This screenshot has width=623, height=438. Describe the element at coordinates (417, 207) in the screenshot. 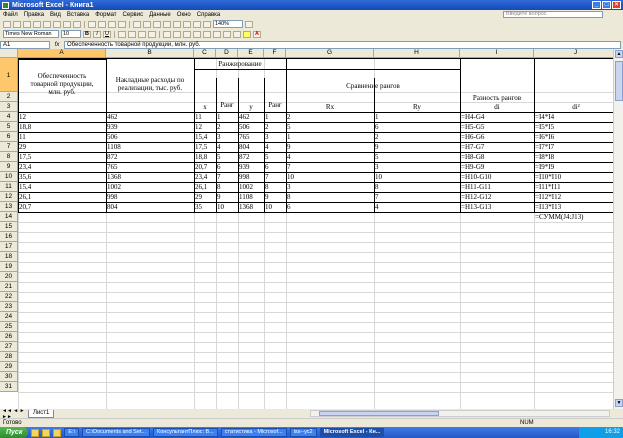

I see `cell-h13: 4` at that location.